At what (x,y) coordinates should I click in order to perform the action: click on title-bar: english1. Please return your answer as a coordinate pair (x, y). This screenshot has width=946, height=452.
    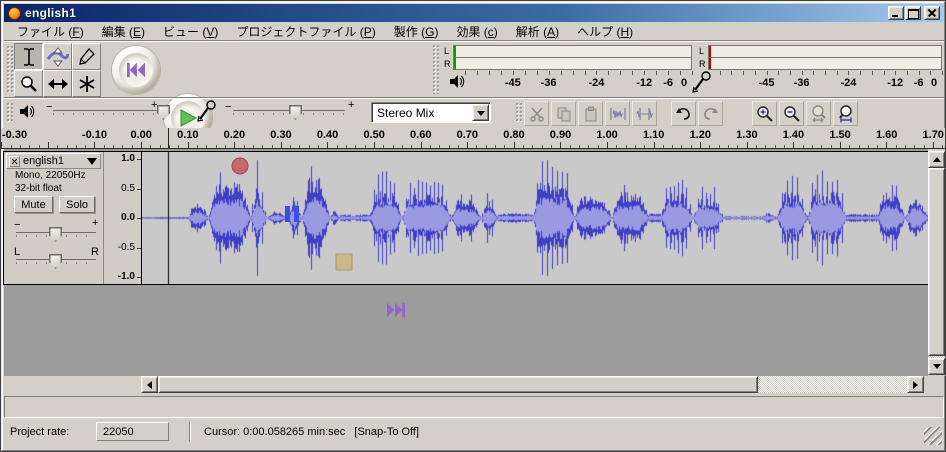
    Looking at the image, I should click on (474, 13).